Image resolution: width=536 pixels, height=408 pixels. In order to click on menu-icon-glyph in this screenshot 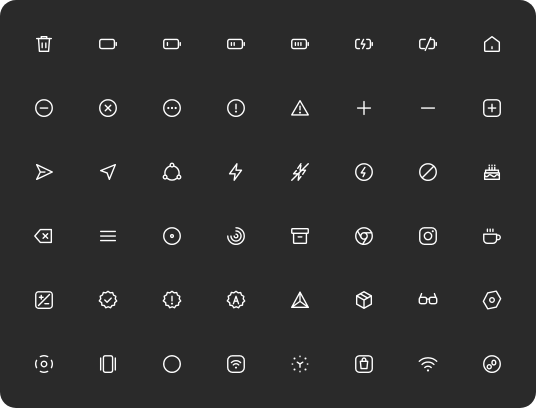, I will do `click(108, 236)`.